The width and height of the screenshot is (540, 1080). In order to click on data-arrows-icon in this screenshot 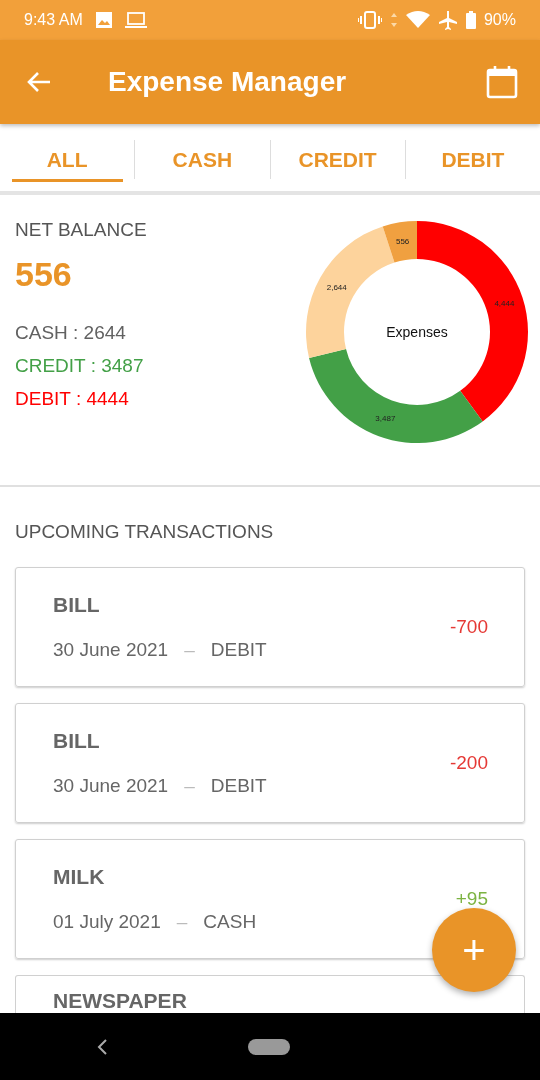, I will do `click(393, 20)`.